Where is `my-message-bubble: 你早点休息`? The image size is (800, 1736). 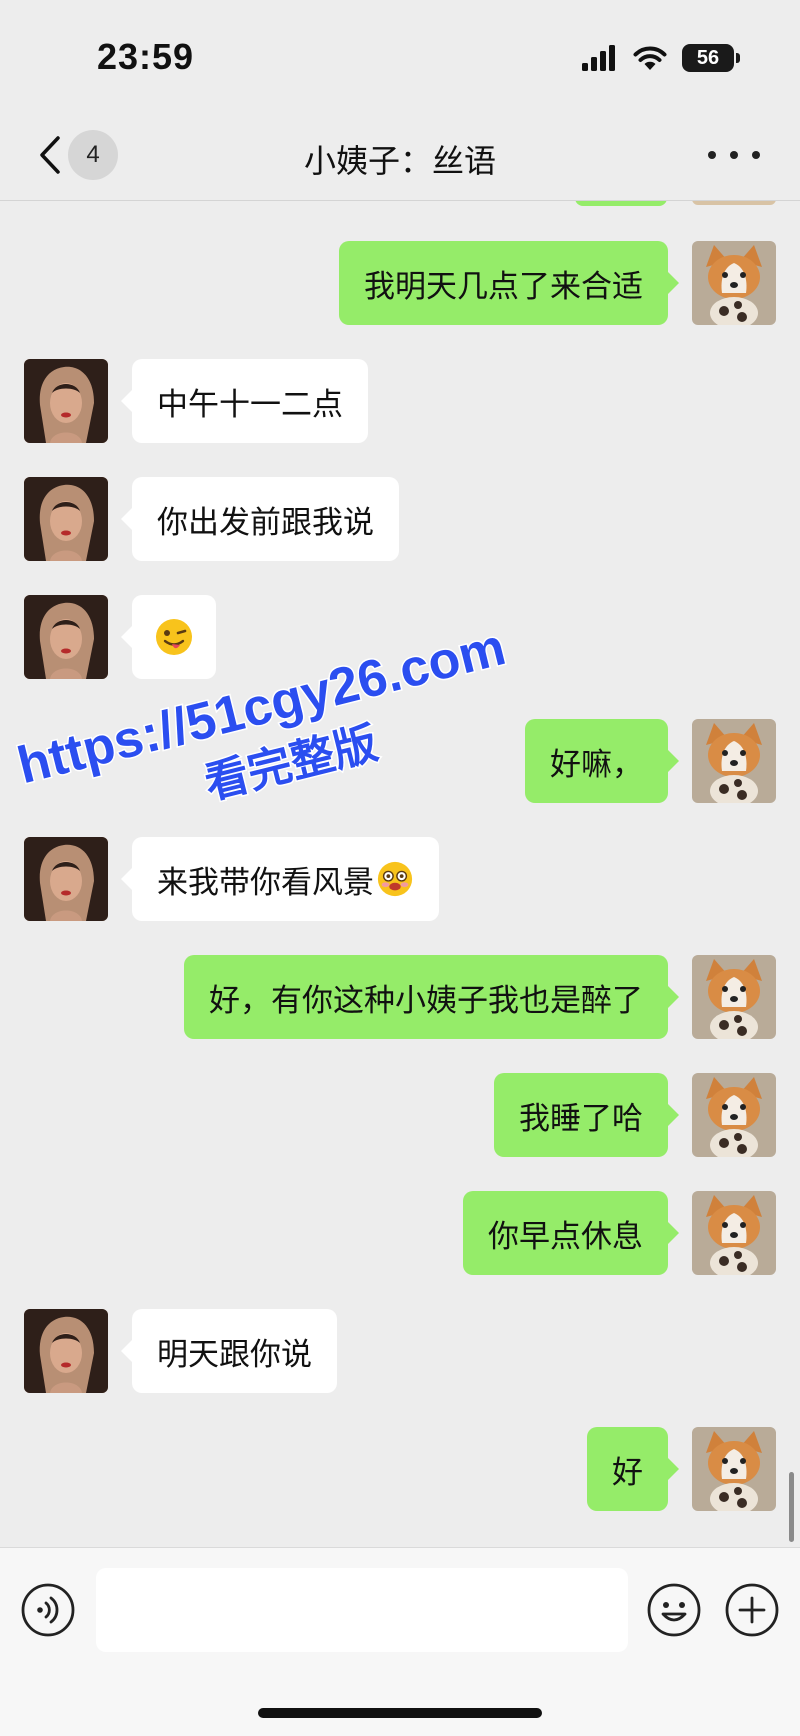
my-message-bubble: 你早点休息 is located at coordinates (571, 1233).